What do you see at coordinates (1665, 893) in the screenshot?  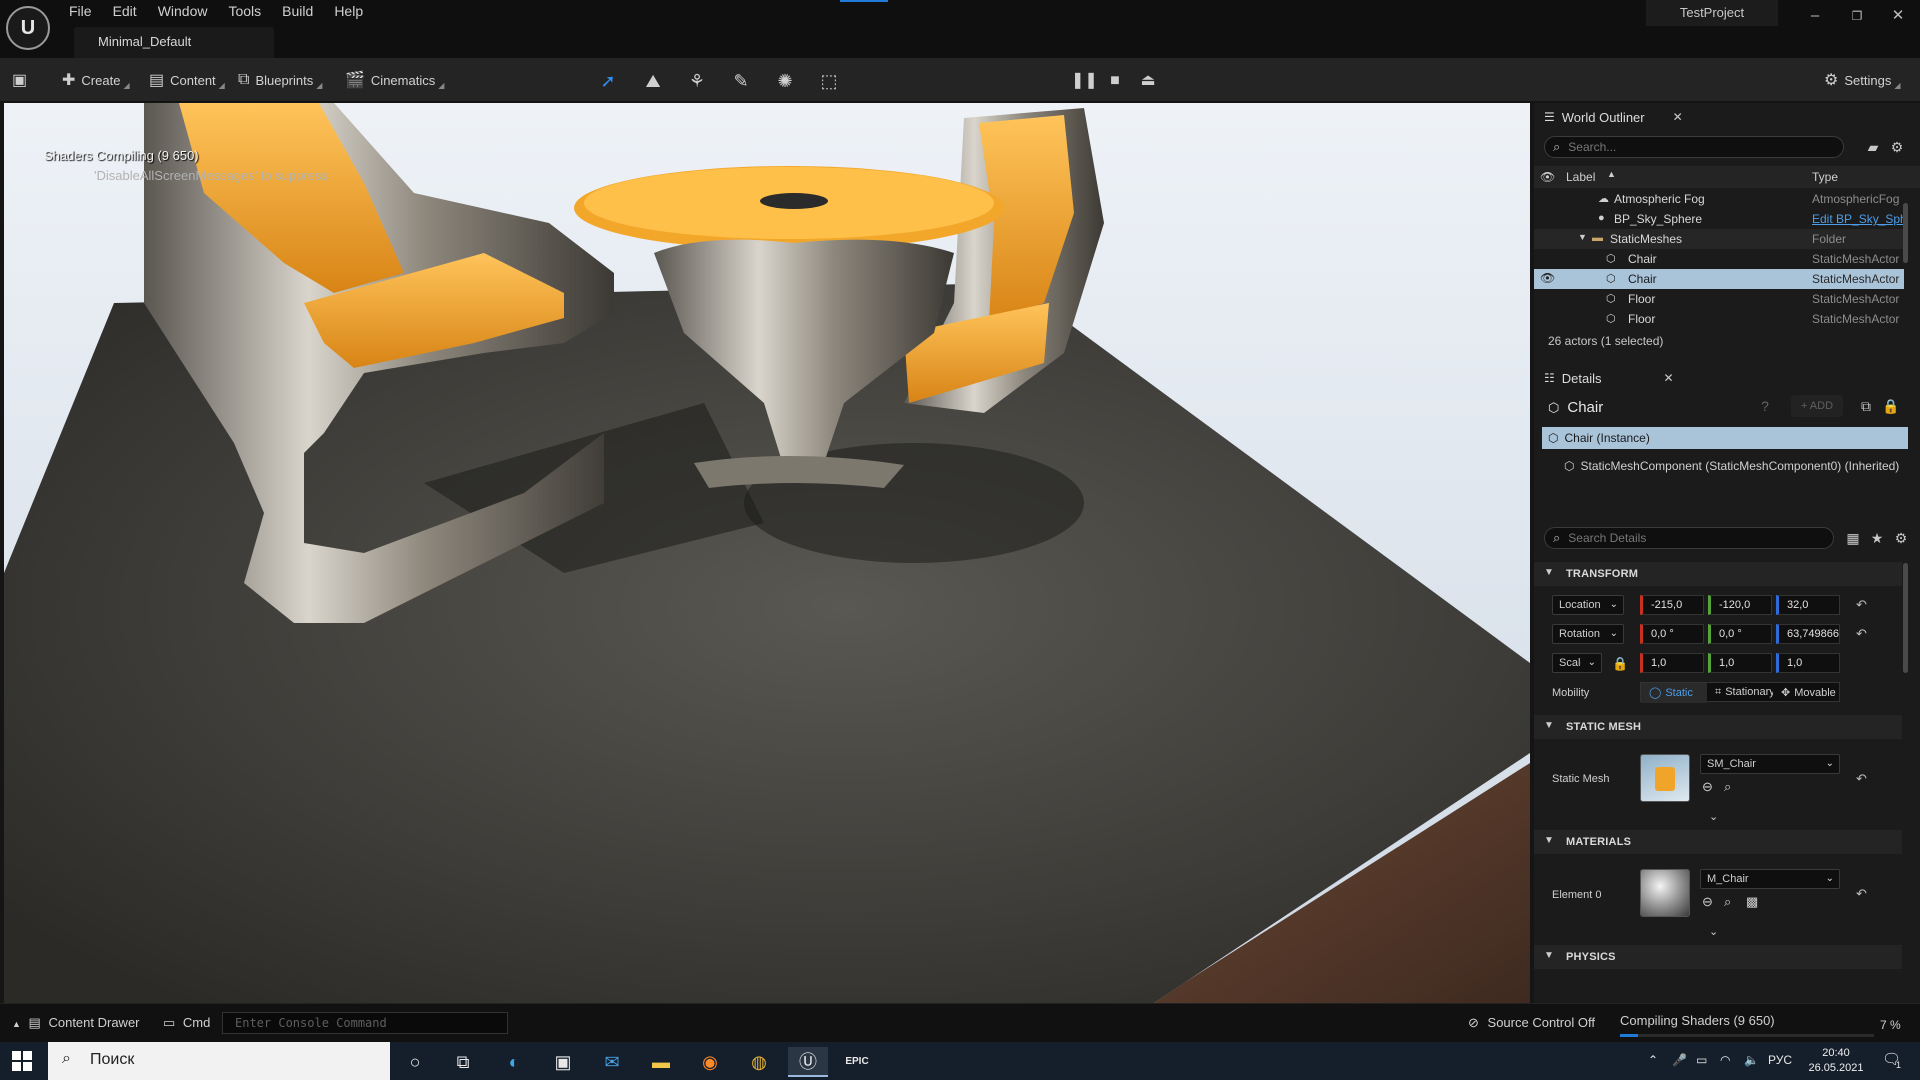 I see `material-thumbnail` at bounding box center [1665, 893].